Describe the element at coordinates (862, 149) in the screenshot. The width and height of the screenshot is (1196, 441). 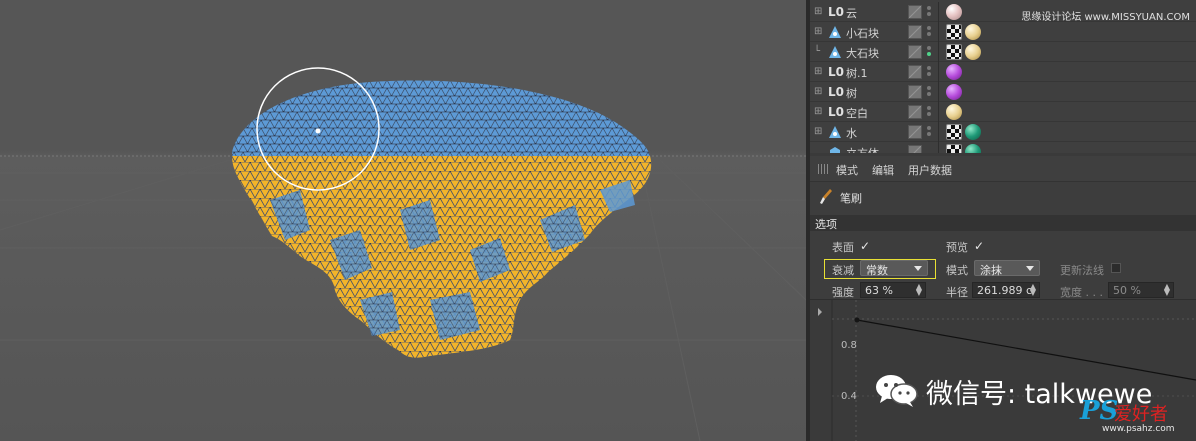
I see `object-name: 立方体` at that location.